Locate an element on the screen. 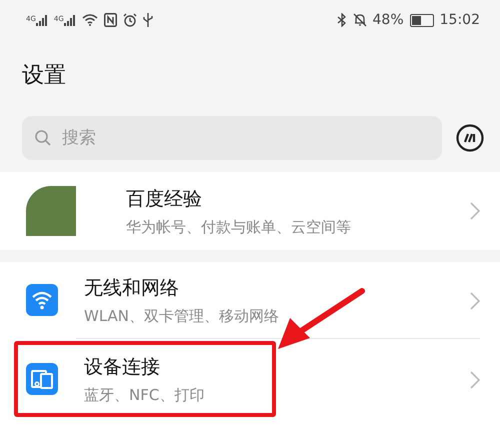 This screenshot has height=428, width=500. search-icon is located at coordinates (43, 138).